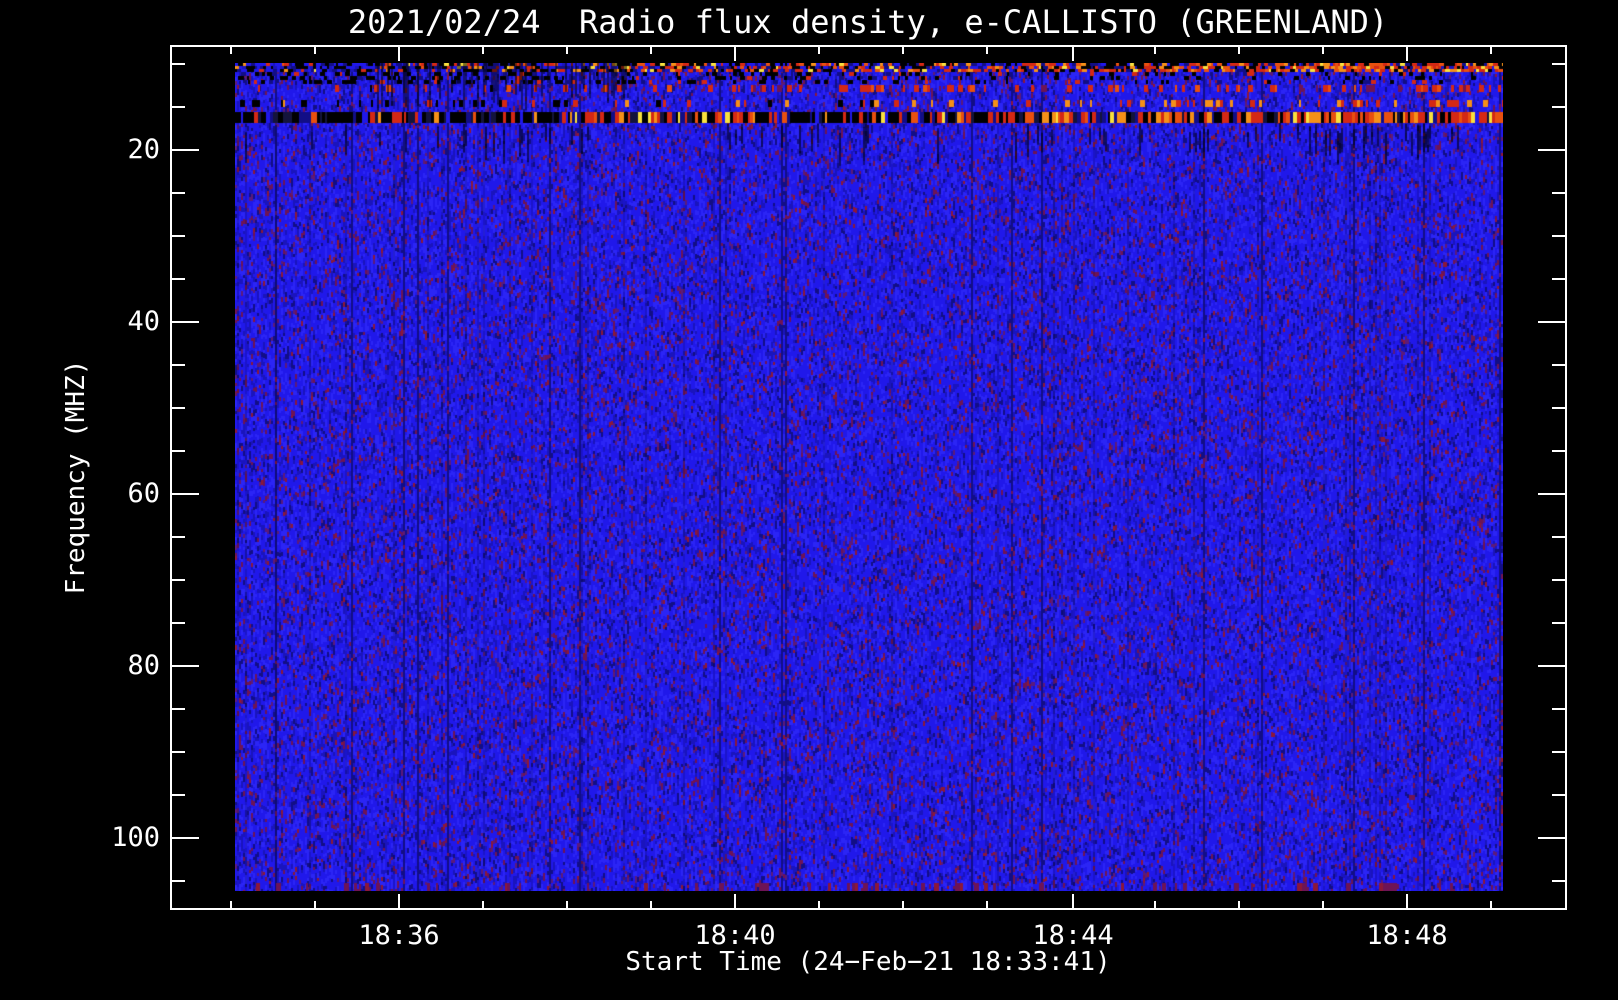 This screenshot has width=1618, height=1000. Describe the element at coordinates (1407, 935) in the screenshot. I see `x-tick-label: 18:48` at that location.